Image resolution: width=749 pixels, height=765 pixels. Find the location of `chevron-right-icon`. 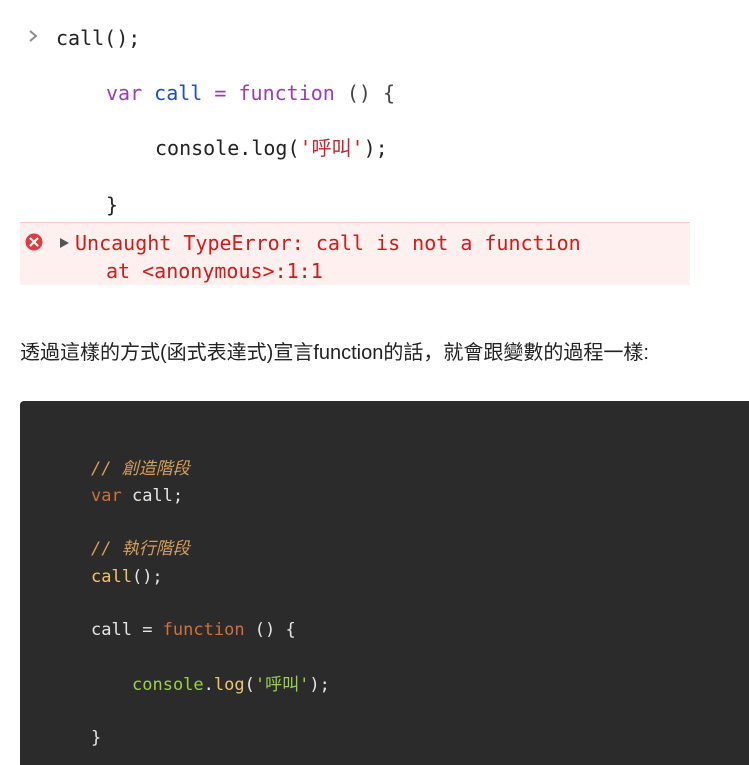

chevron-right-icon is located at coordinates (33, 36).